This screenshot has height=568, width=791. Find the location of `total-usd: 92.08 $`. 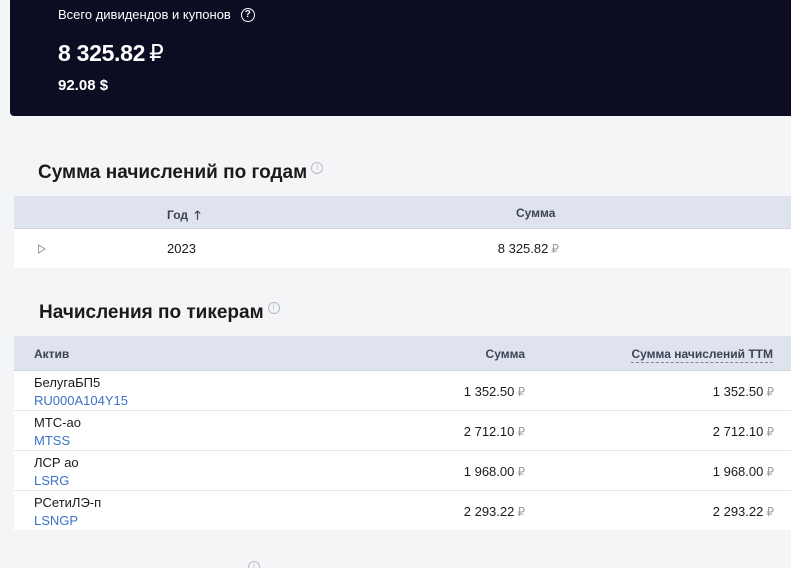

total-usd: 92.08 $ is located at coordinates (83, 85).